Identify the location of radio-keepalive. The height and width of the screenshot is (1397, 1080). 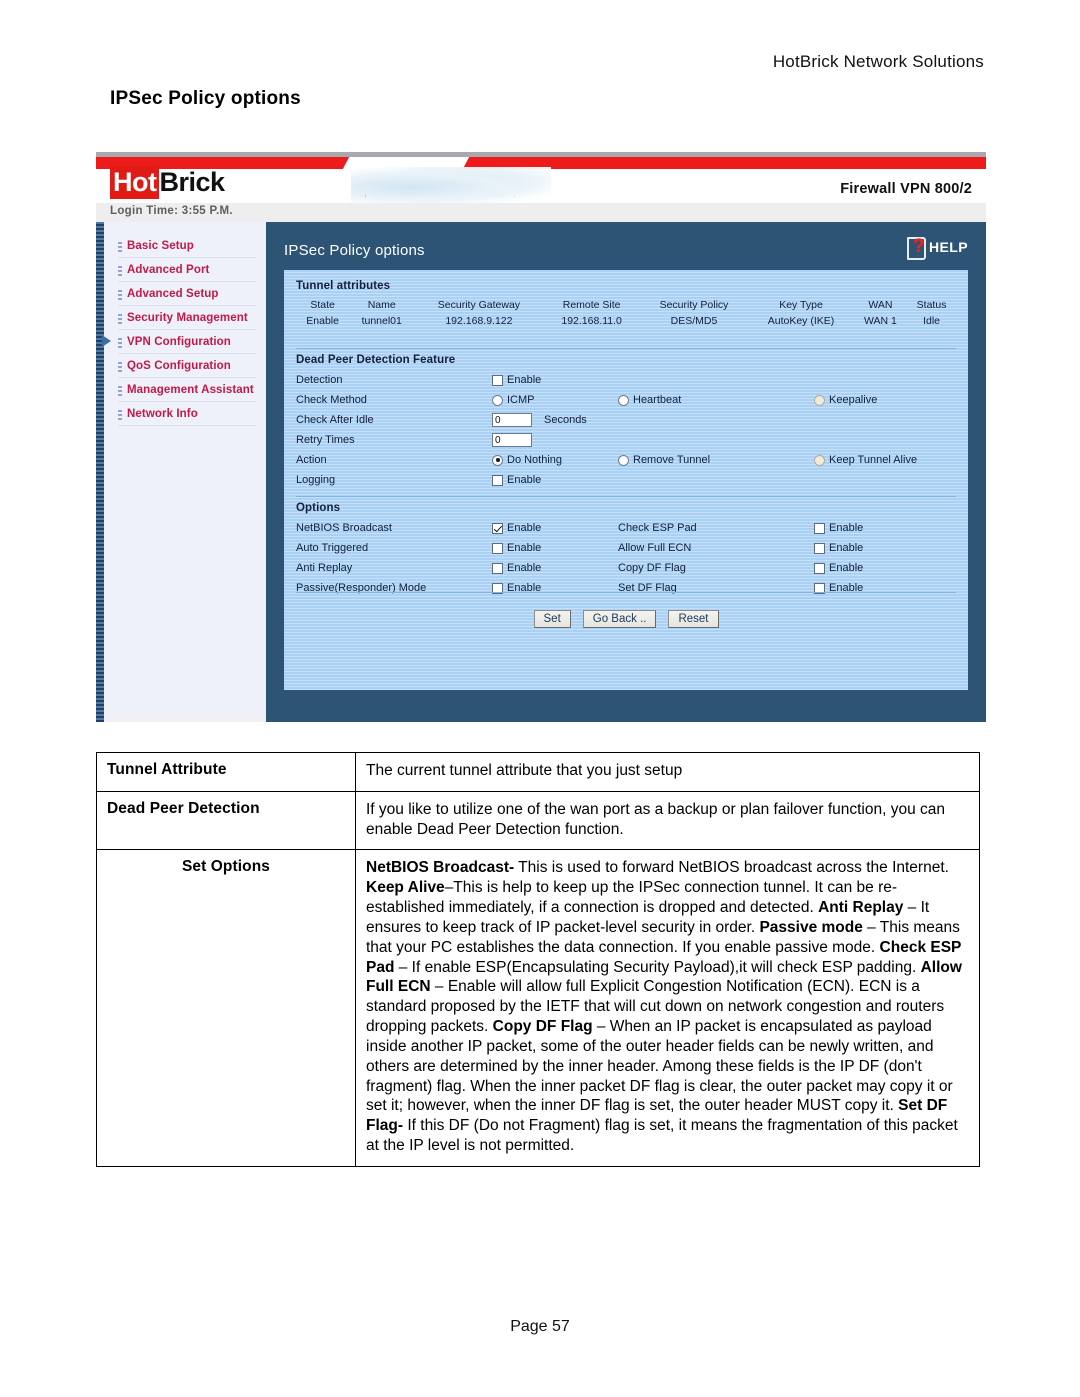
(819, 400).